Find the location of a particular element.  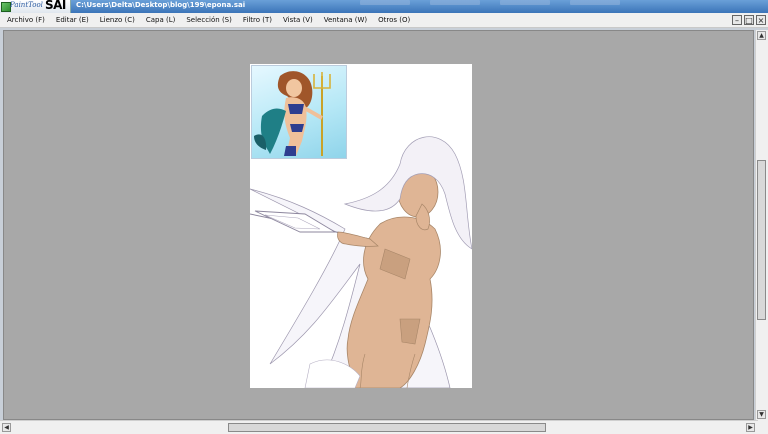

ref-top is located at coordinates (296, 109).